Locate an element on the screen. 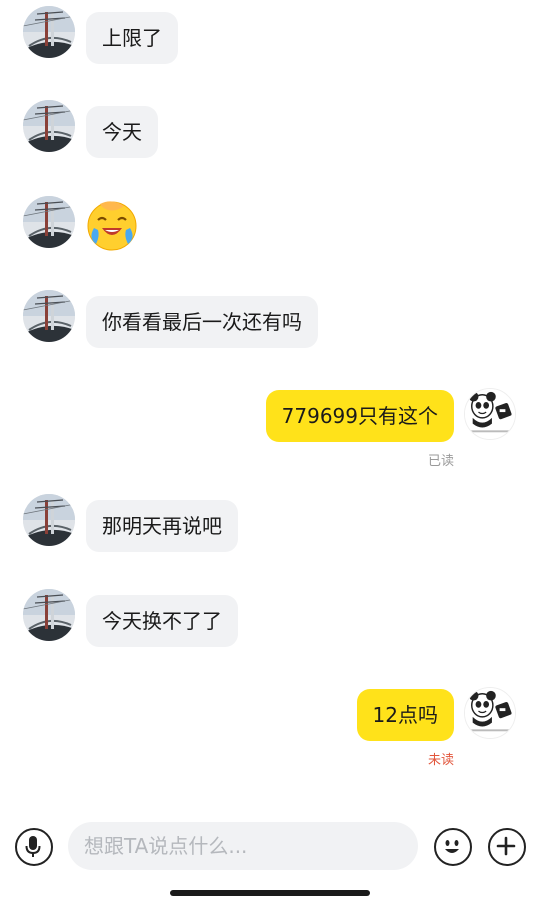 The height and width of the screenshot is (906, 540). message-row-incoming: 你看看最后一次还有吗 is located at coordinates (270, 321).